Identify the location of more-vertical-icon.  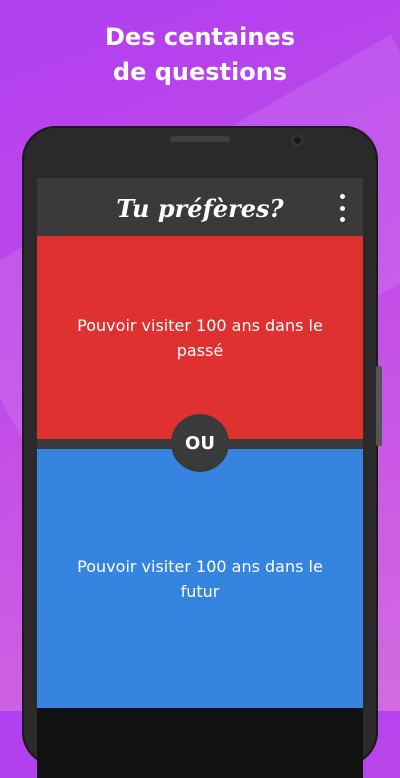
(342, 208).